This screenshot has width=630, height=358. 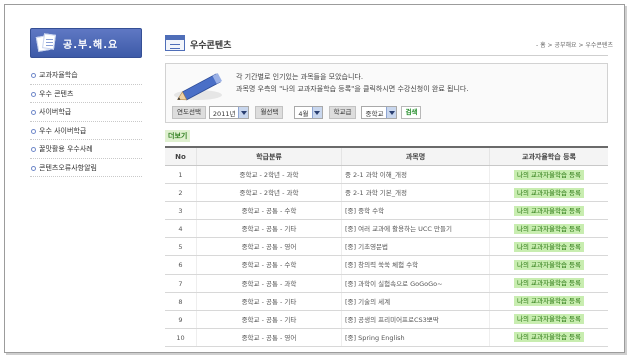 What do you see at coordinates (86, 112) in the screenshot?
I see `sidebar-item-cyber-class: 사이버학급` at bounding box center [86, 112].